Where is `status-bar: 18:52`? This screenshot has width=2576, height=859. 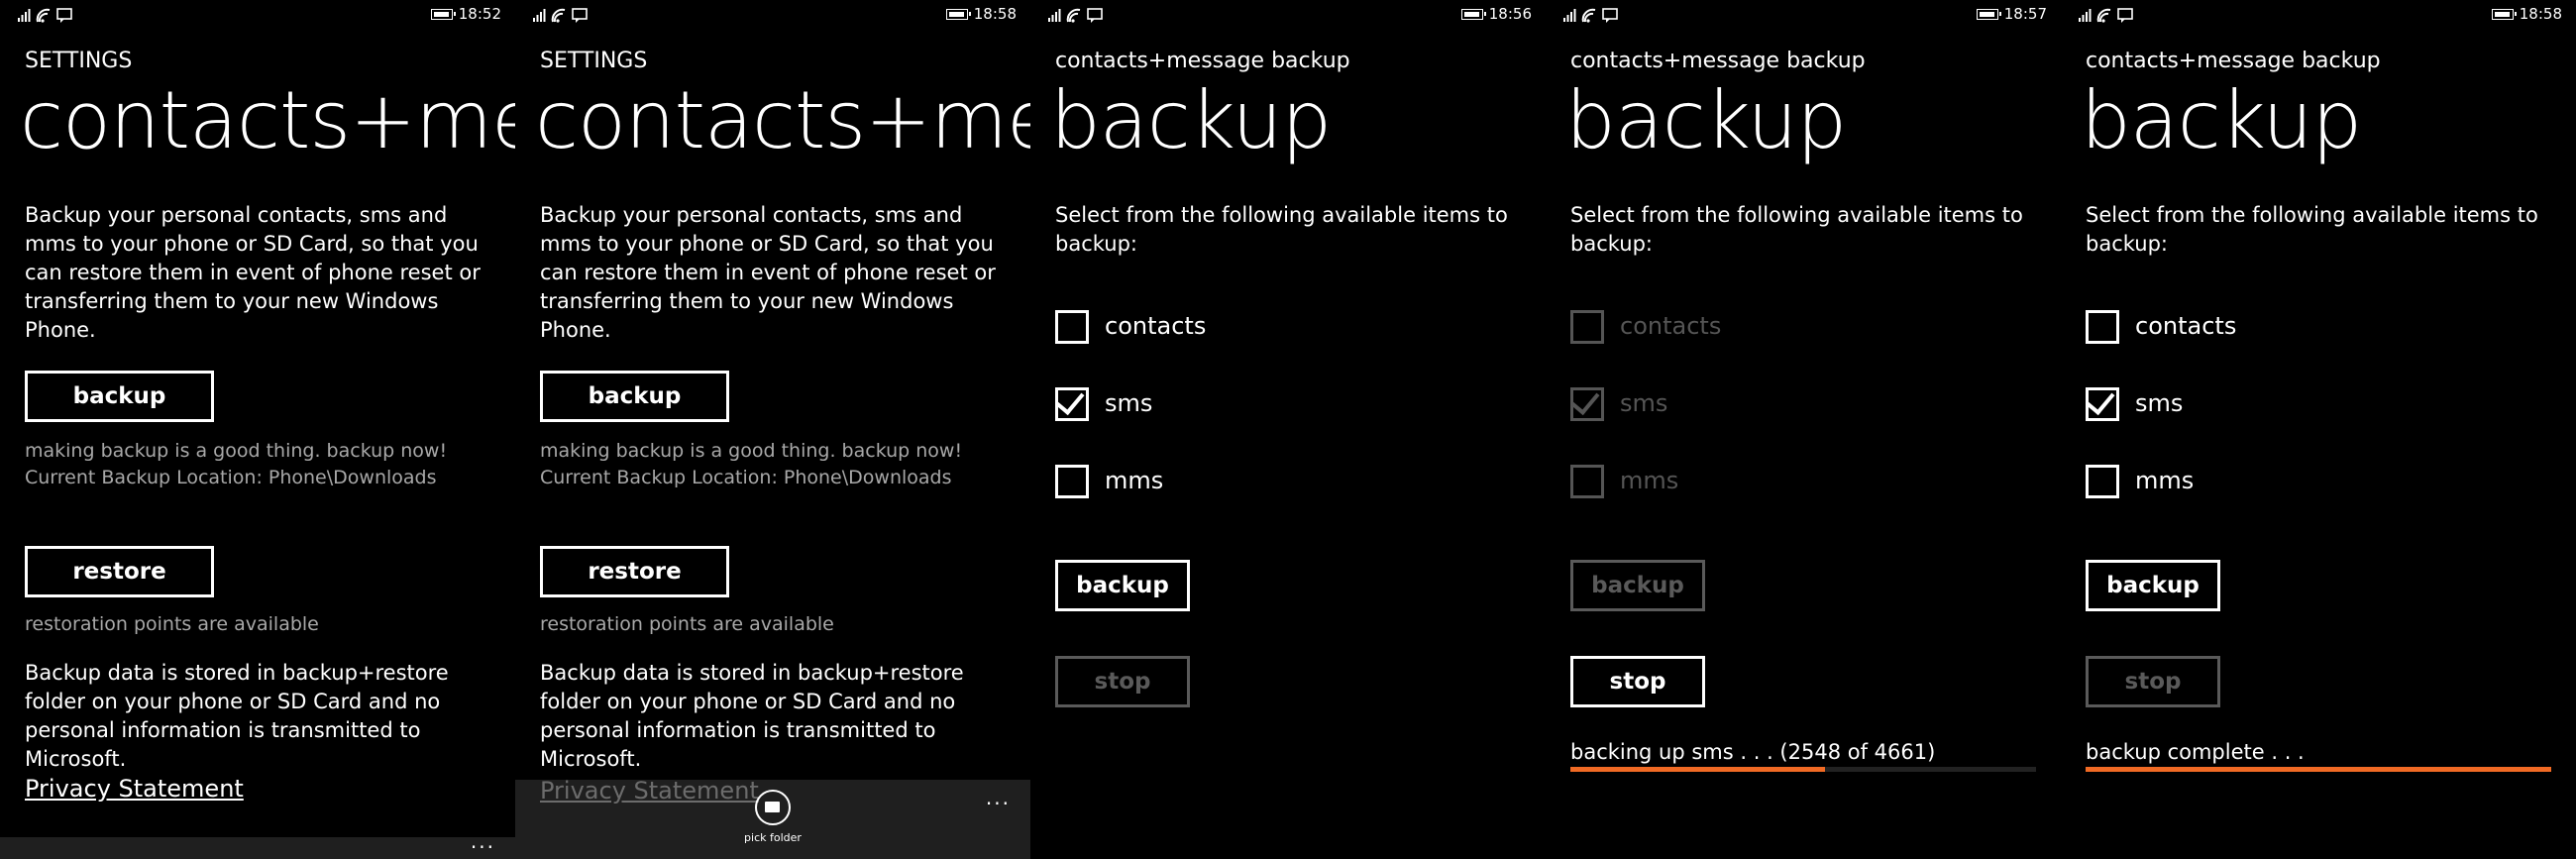
status-bar: 18:52 is located at coordinates (258, 15).